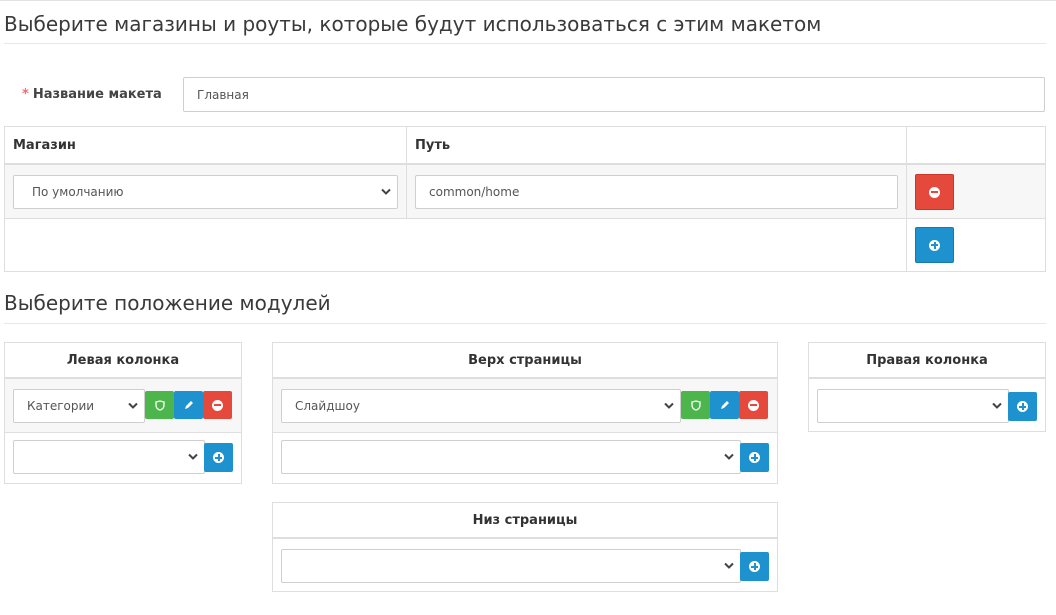 This screenshot has width=1056, height=615. I want to click on bottom-new-module-select, so click(511, 566).